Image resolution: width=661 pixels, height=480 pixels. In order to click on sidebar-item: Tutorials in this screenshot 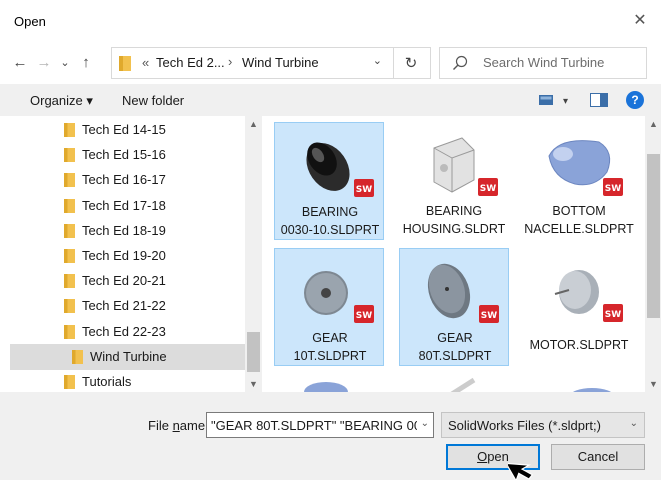, I will do `click(127, 380)`.